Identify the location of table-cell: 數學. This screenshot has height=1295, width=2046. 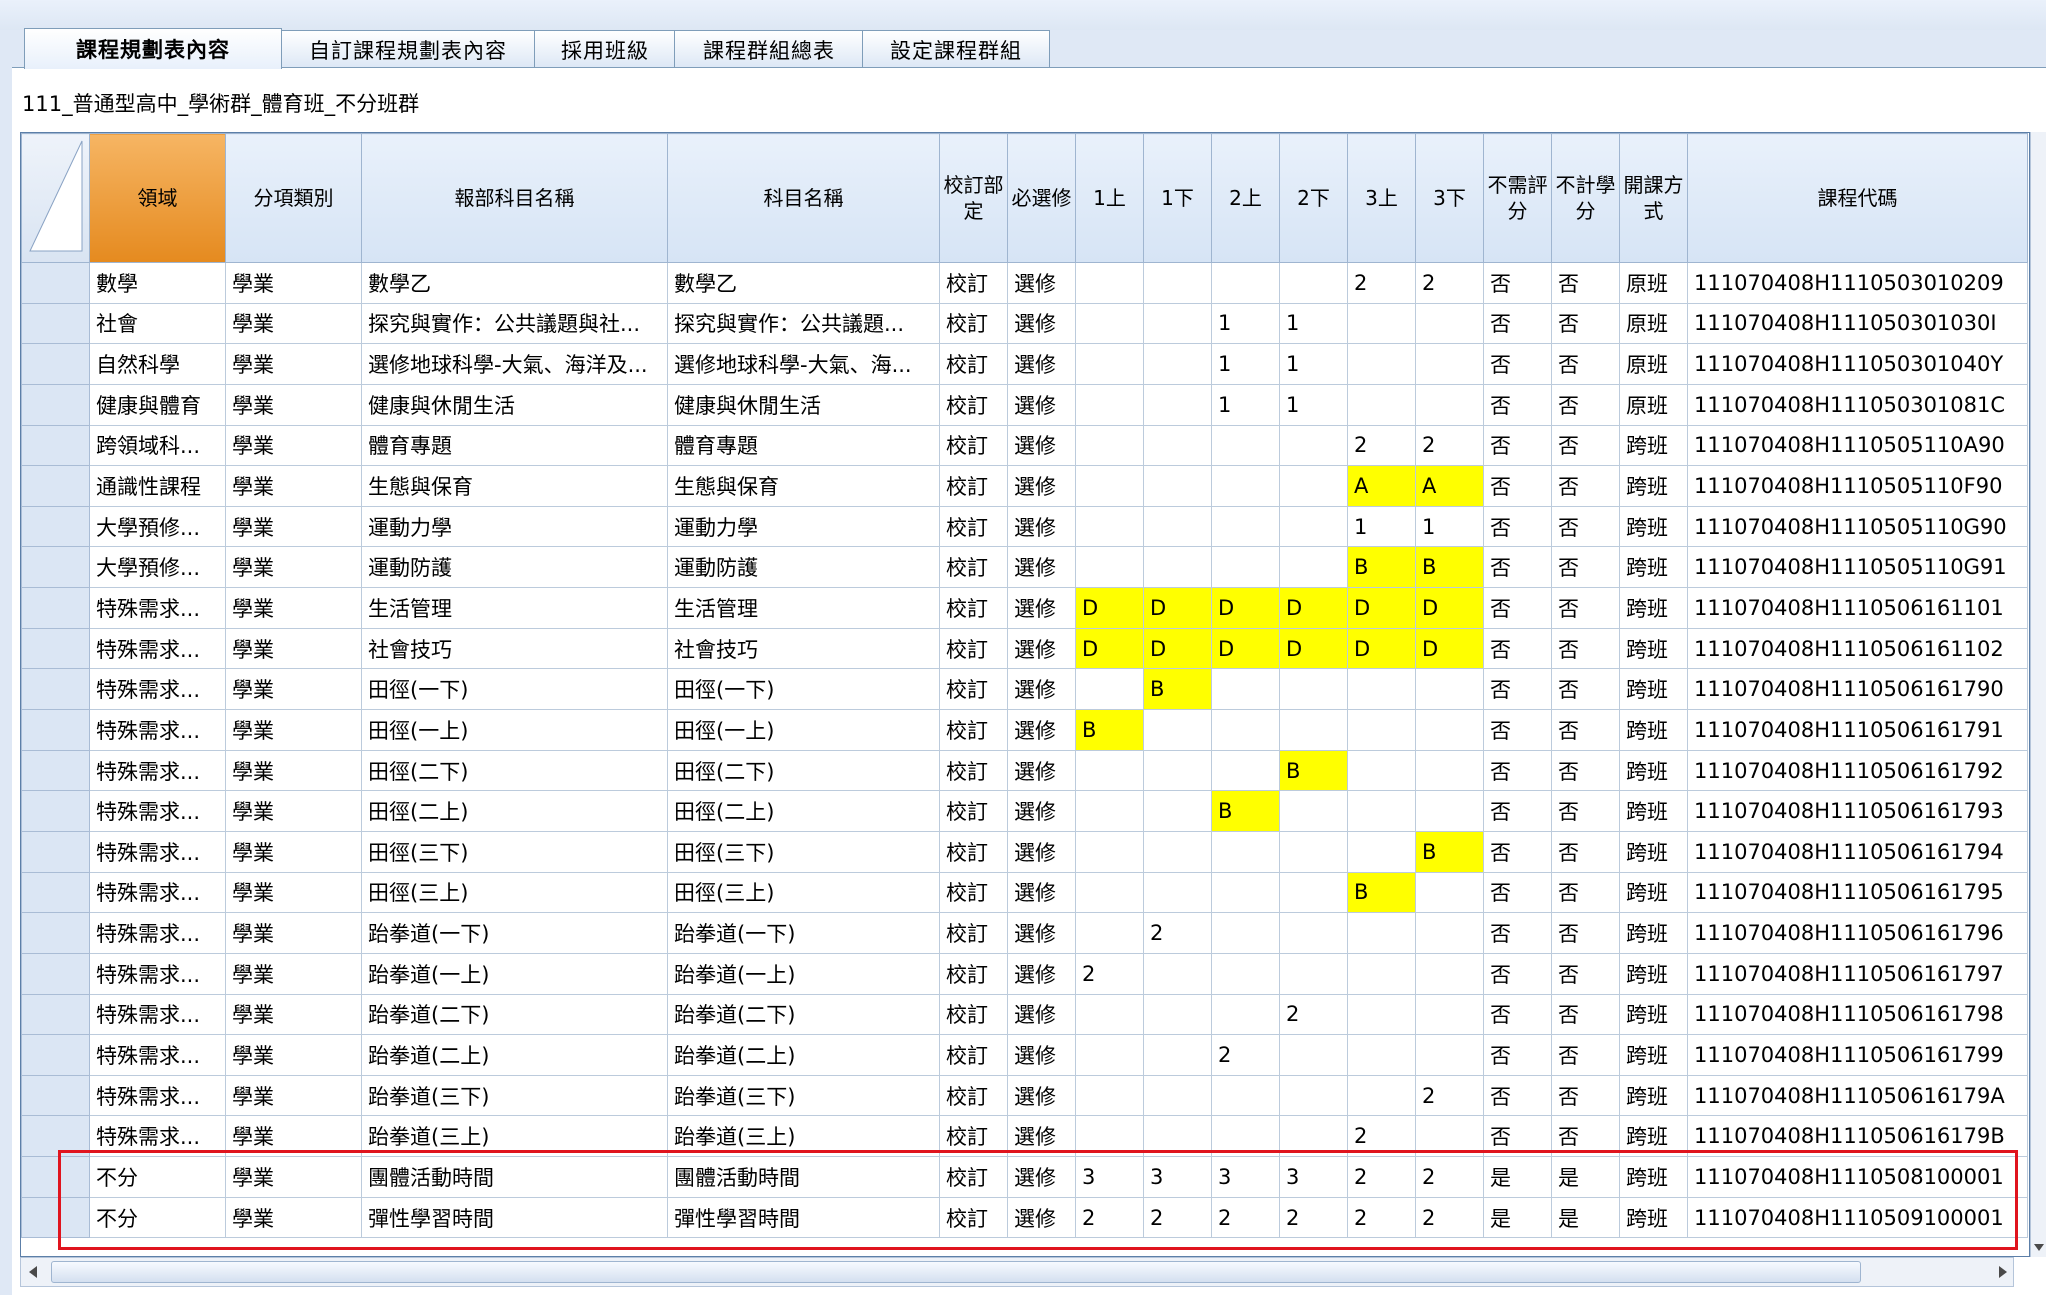
(157, 283).